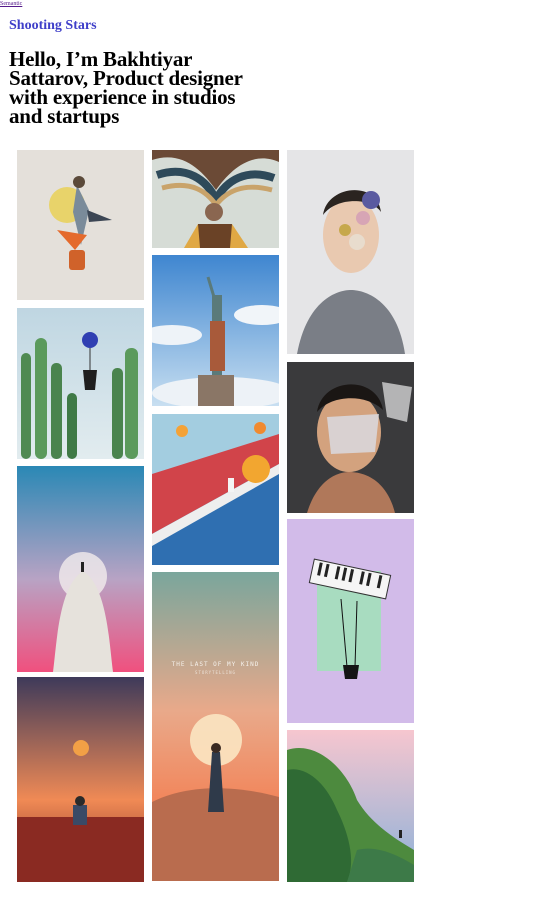 The image size is (557, 912). I want to click on photo-tree-head-collage, so click(215, 199).